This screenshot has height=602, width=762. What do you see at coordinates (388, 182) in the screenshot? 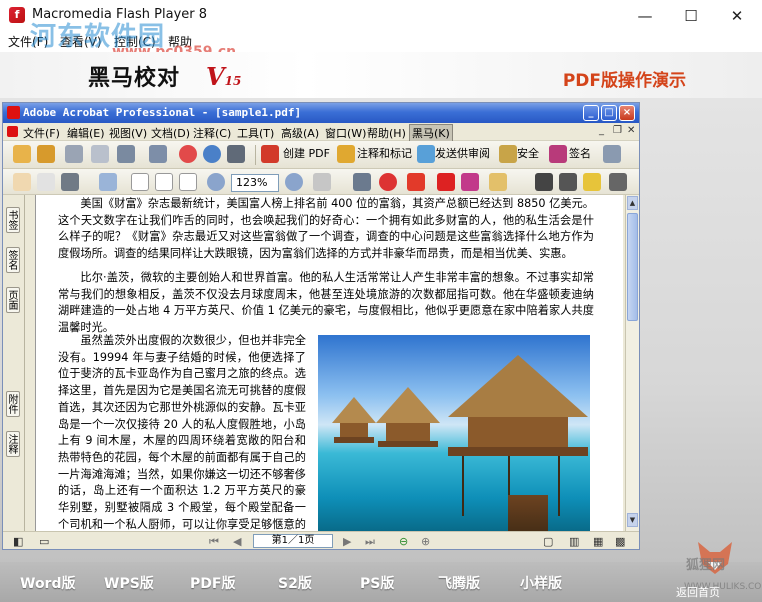
I see `oval-tool-icon` at bounding box center [388, 182].